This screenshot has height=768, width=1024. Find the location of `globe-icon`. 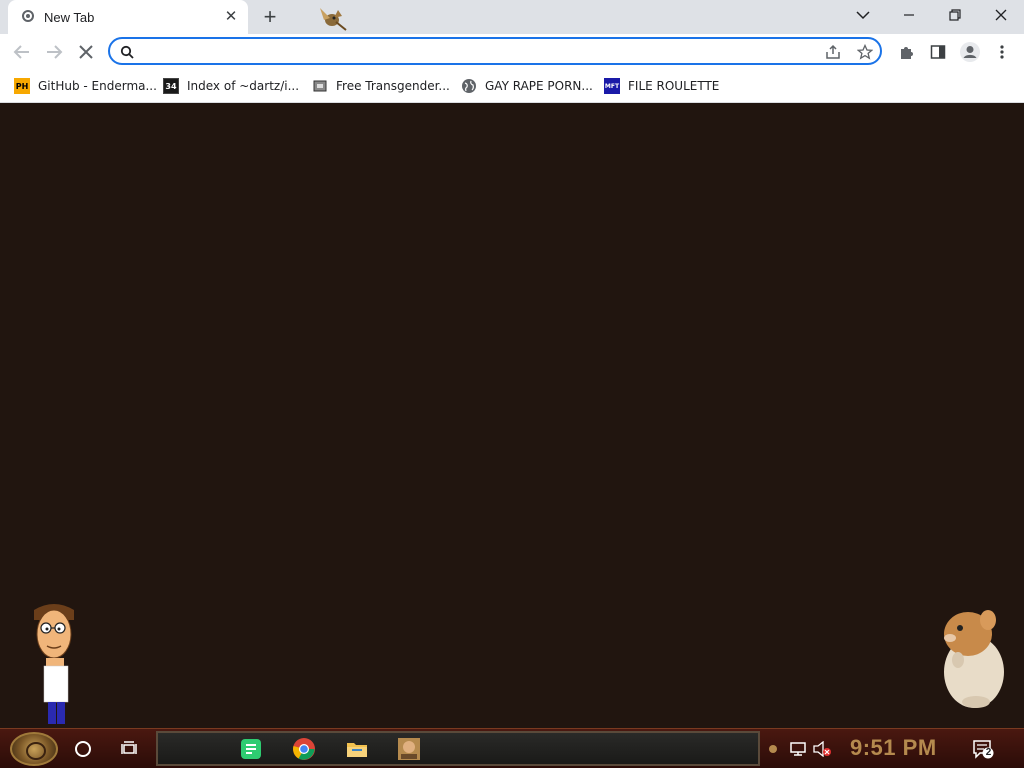

globe-icon is located at coordinates (469, 86).